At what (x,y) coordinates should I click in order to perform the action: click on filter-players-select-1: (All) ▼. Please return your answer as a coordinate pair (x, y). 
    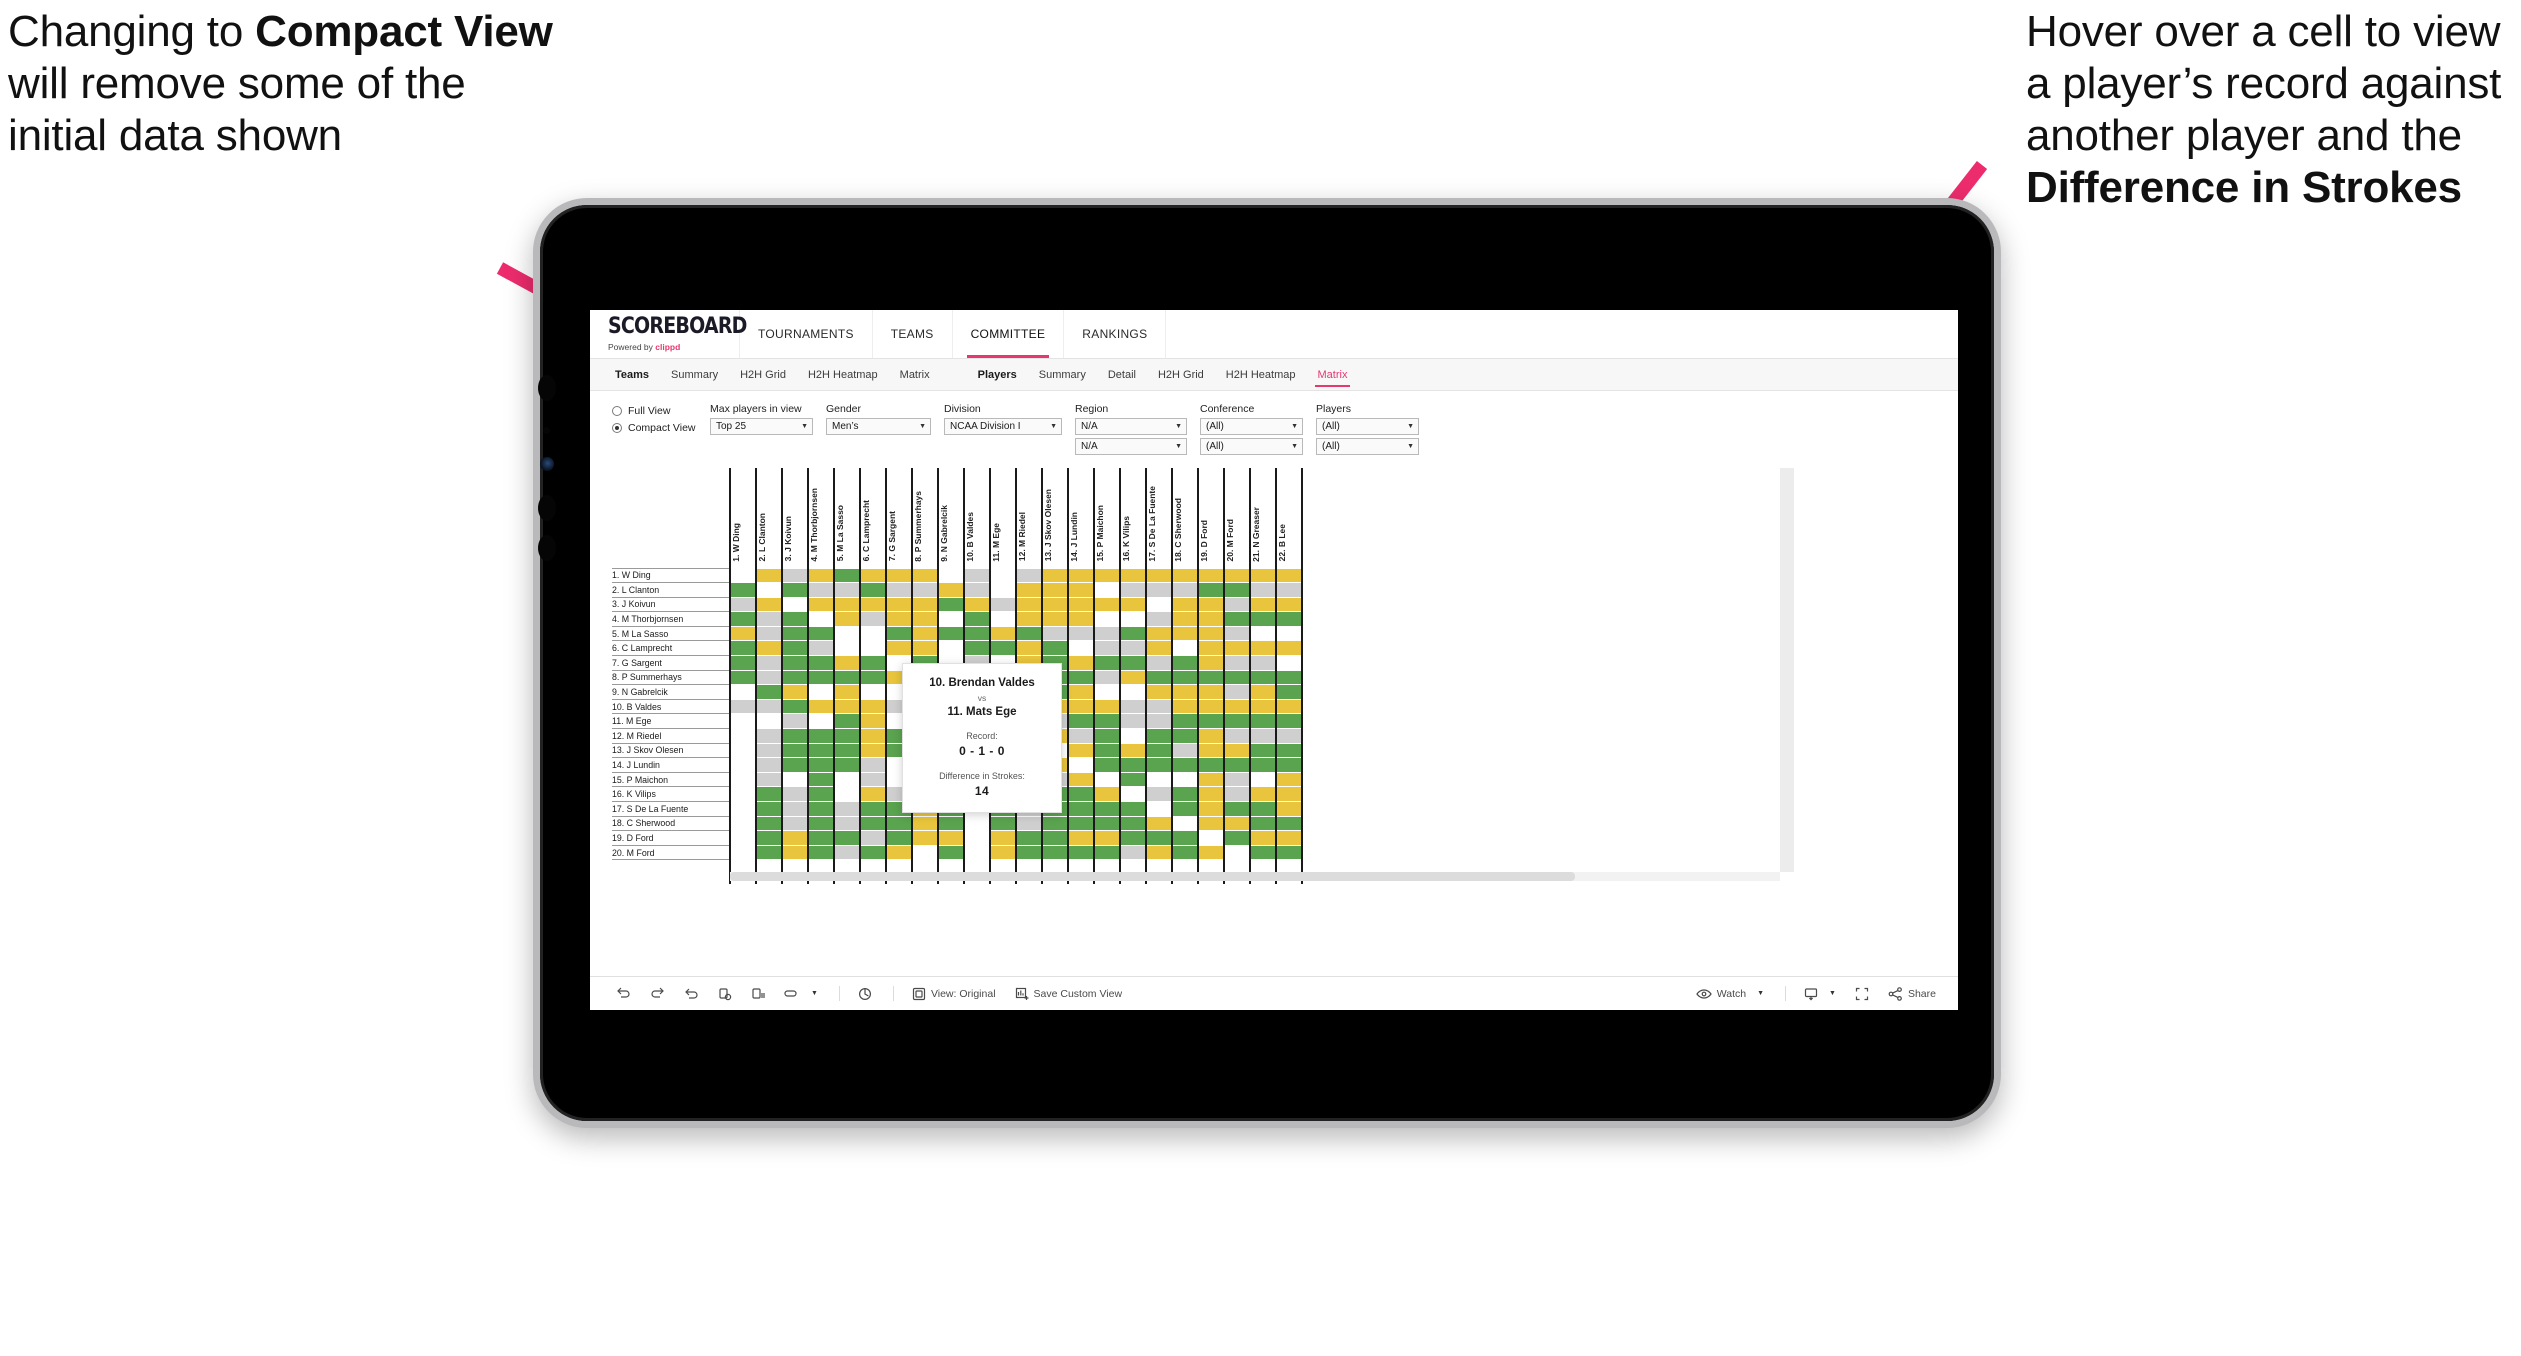
    Looking at the image, I should click on (1367, 426).